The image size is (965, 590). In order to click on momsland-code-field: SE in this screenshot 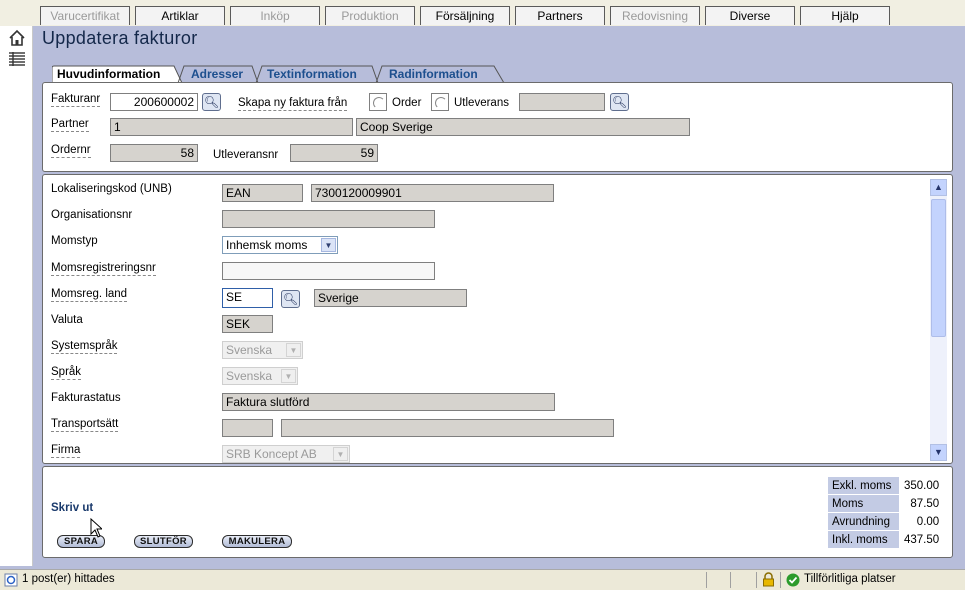, I will do `click(247, 298)`.